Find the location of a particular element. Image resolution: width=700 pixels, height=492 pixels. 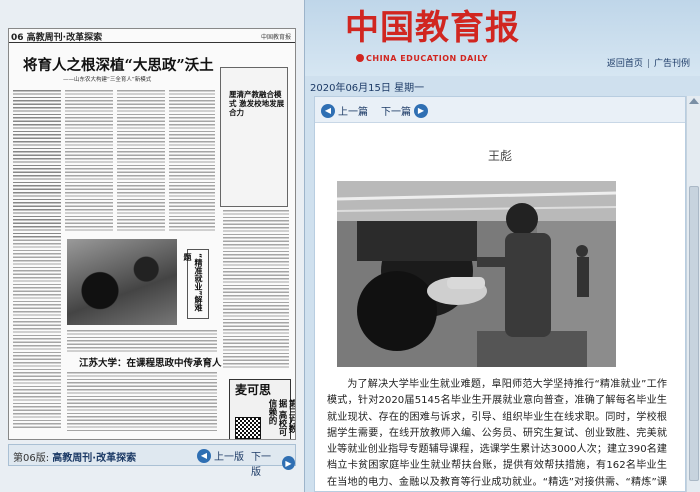

article-navigation: ◀ 上一篇 下一篇 ▶ is located at coordinates (500, 110).